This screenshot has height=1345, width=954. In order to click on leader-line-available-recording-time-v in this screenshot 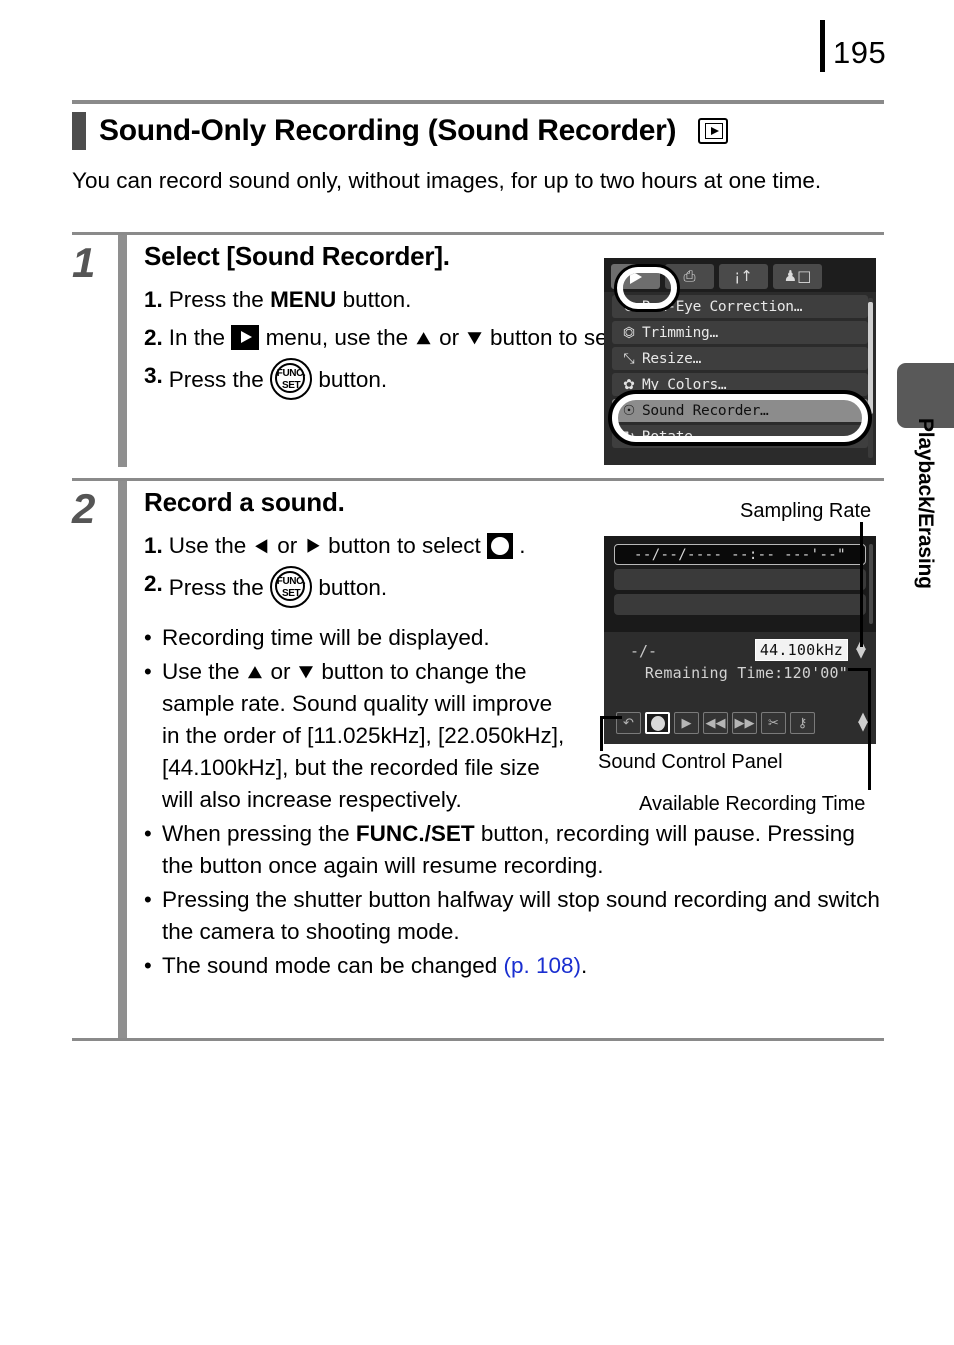, I will do `click(869, 729)`.